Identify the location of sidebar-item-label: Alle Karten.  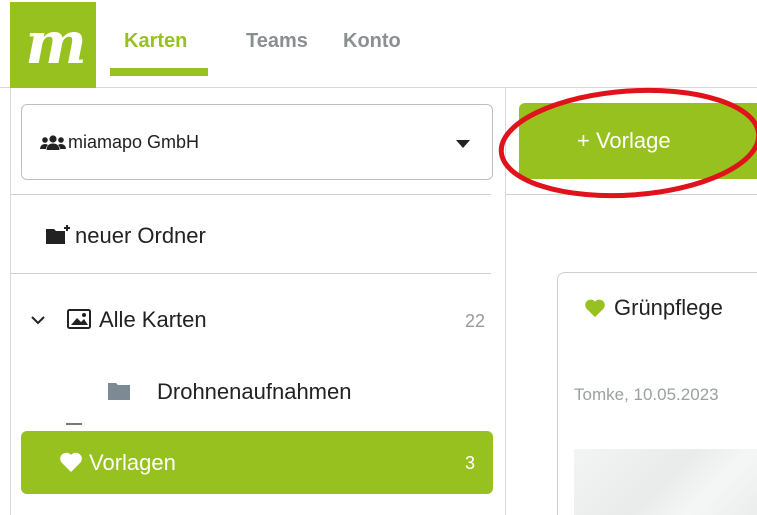
(153, 319).